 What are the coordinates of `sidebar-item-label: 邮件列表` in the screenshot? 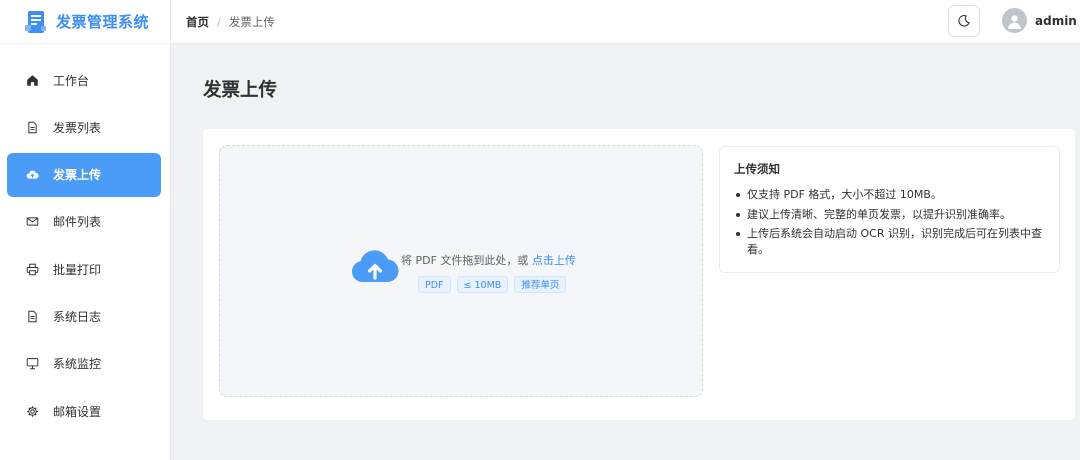 It's located at (77, 222).